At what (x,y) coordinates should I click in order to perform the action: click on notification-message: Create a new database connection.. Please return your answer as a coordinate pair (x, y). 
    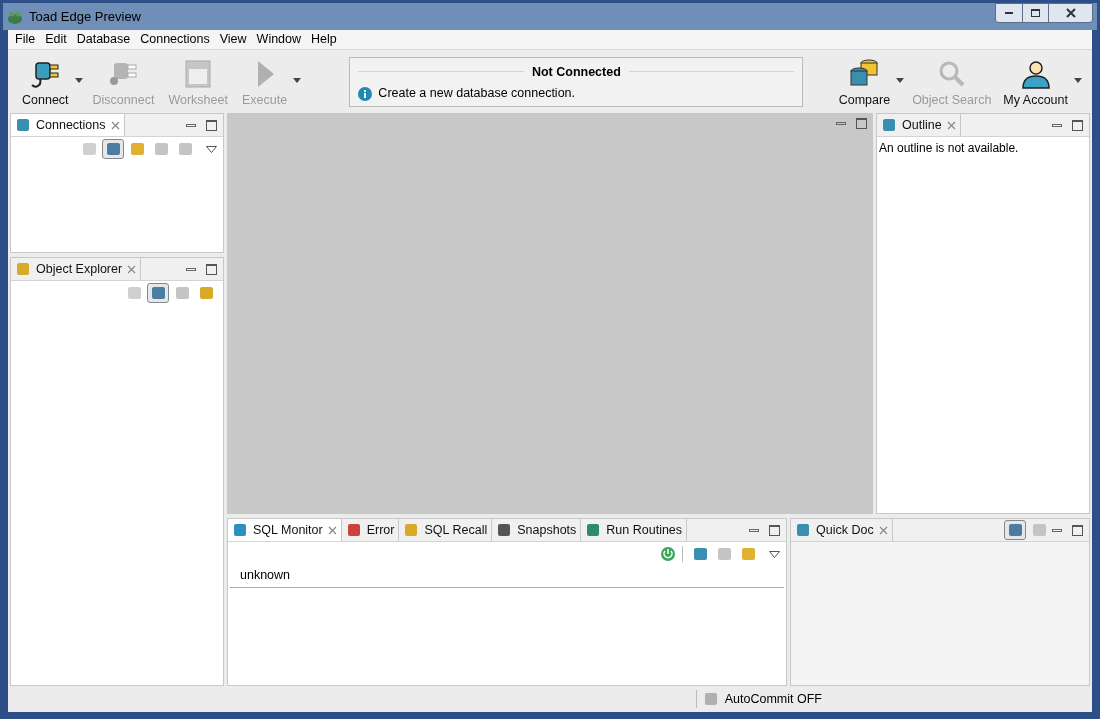
    Looking at the image, I should click on (477, 94).